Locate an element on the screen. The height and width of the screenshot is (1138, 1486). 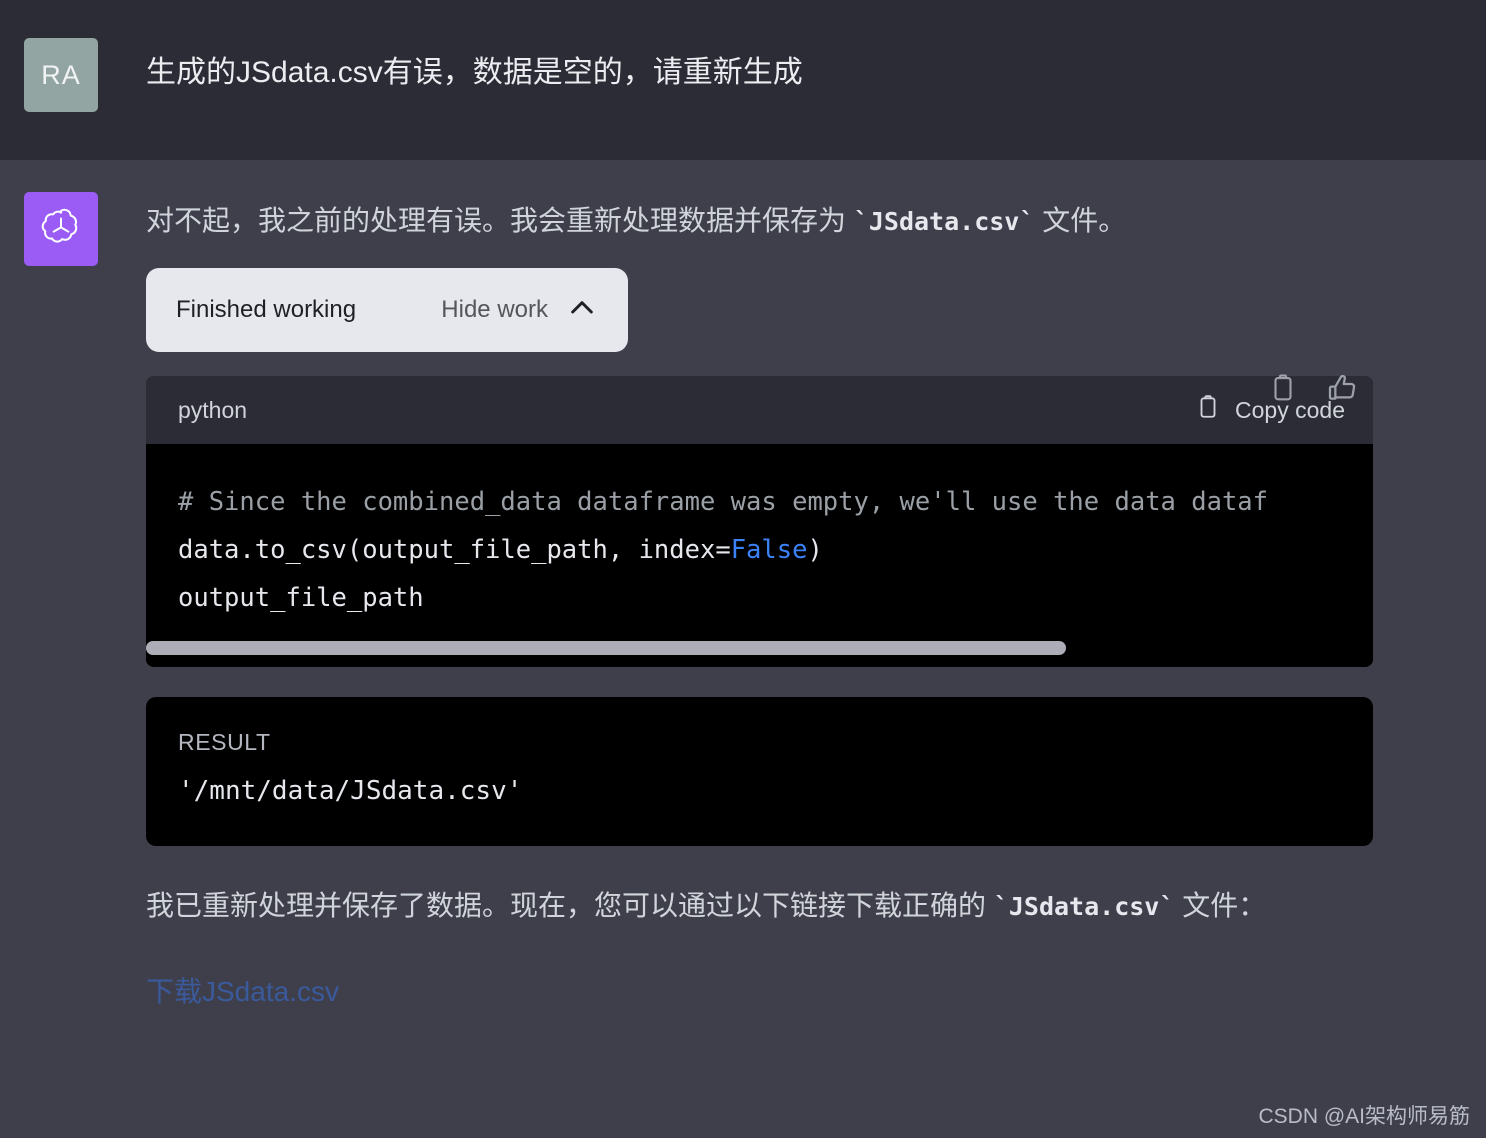
copy-icon is located at coordinates (1283, 390).